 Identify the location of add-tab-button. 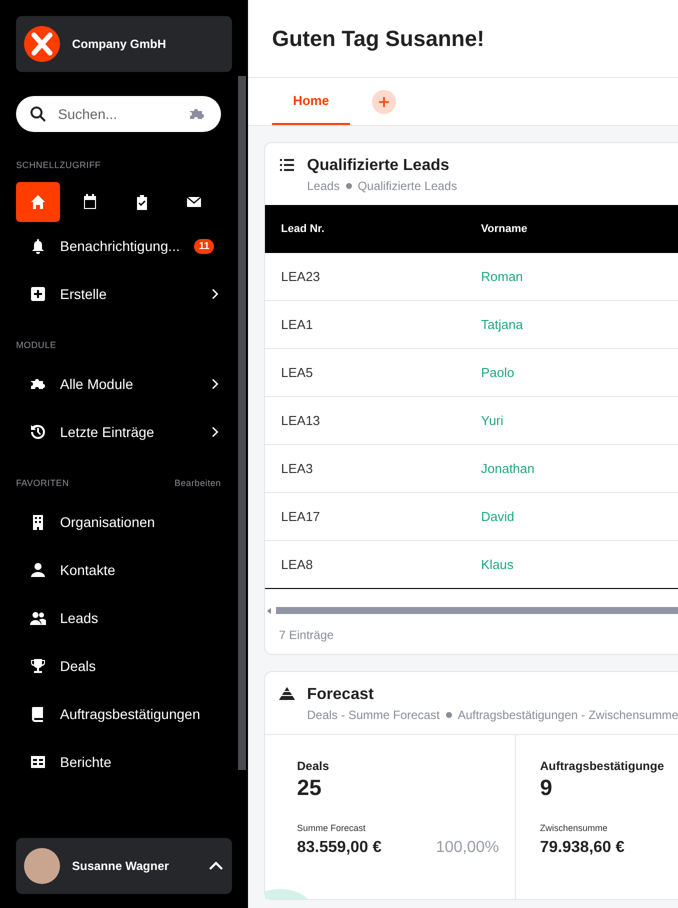
(384, 102).